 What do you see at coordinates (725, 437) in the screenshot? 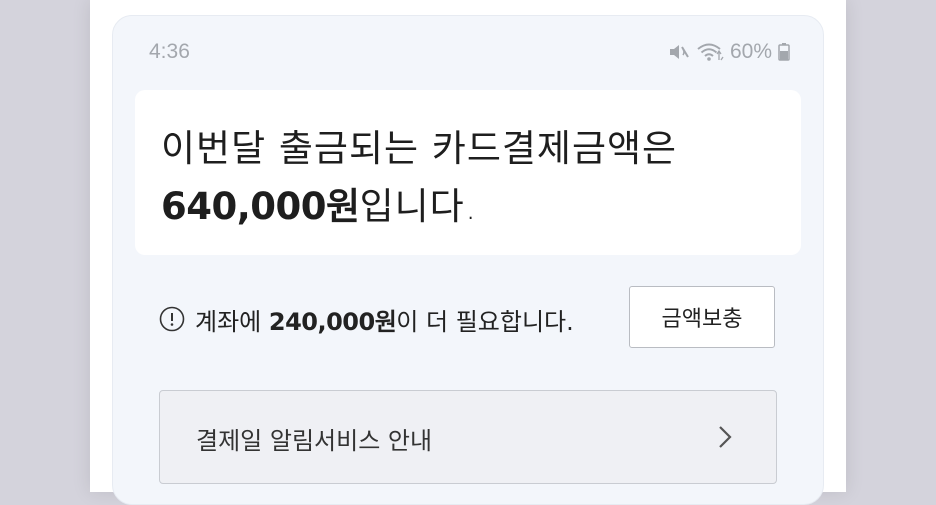
I see `chevron-right-icon` at bounding box center [725, 437].